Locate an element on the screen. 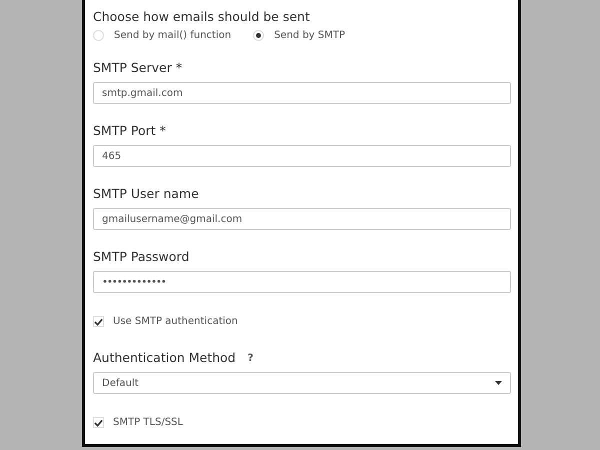 The width and height of the screenshot is (600, 450). password-field: ••••••••••••• is located at coordinates (302, 282).